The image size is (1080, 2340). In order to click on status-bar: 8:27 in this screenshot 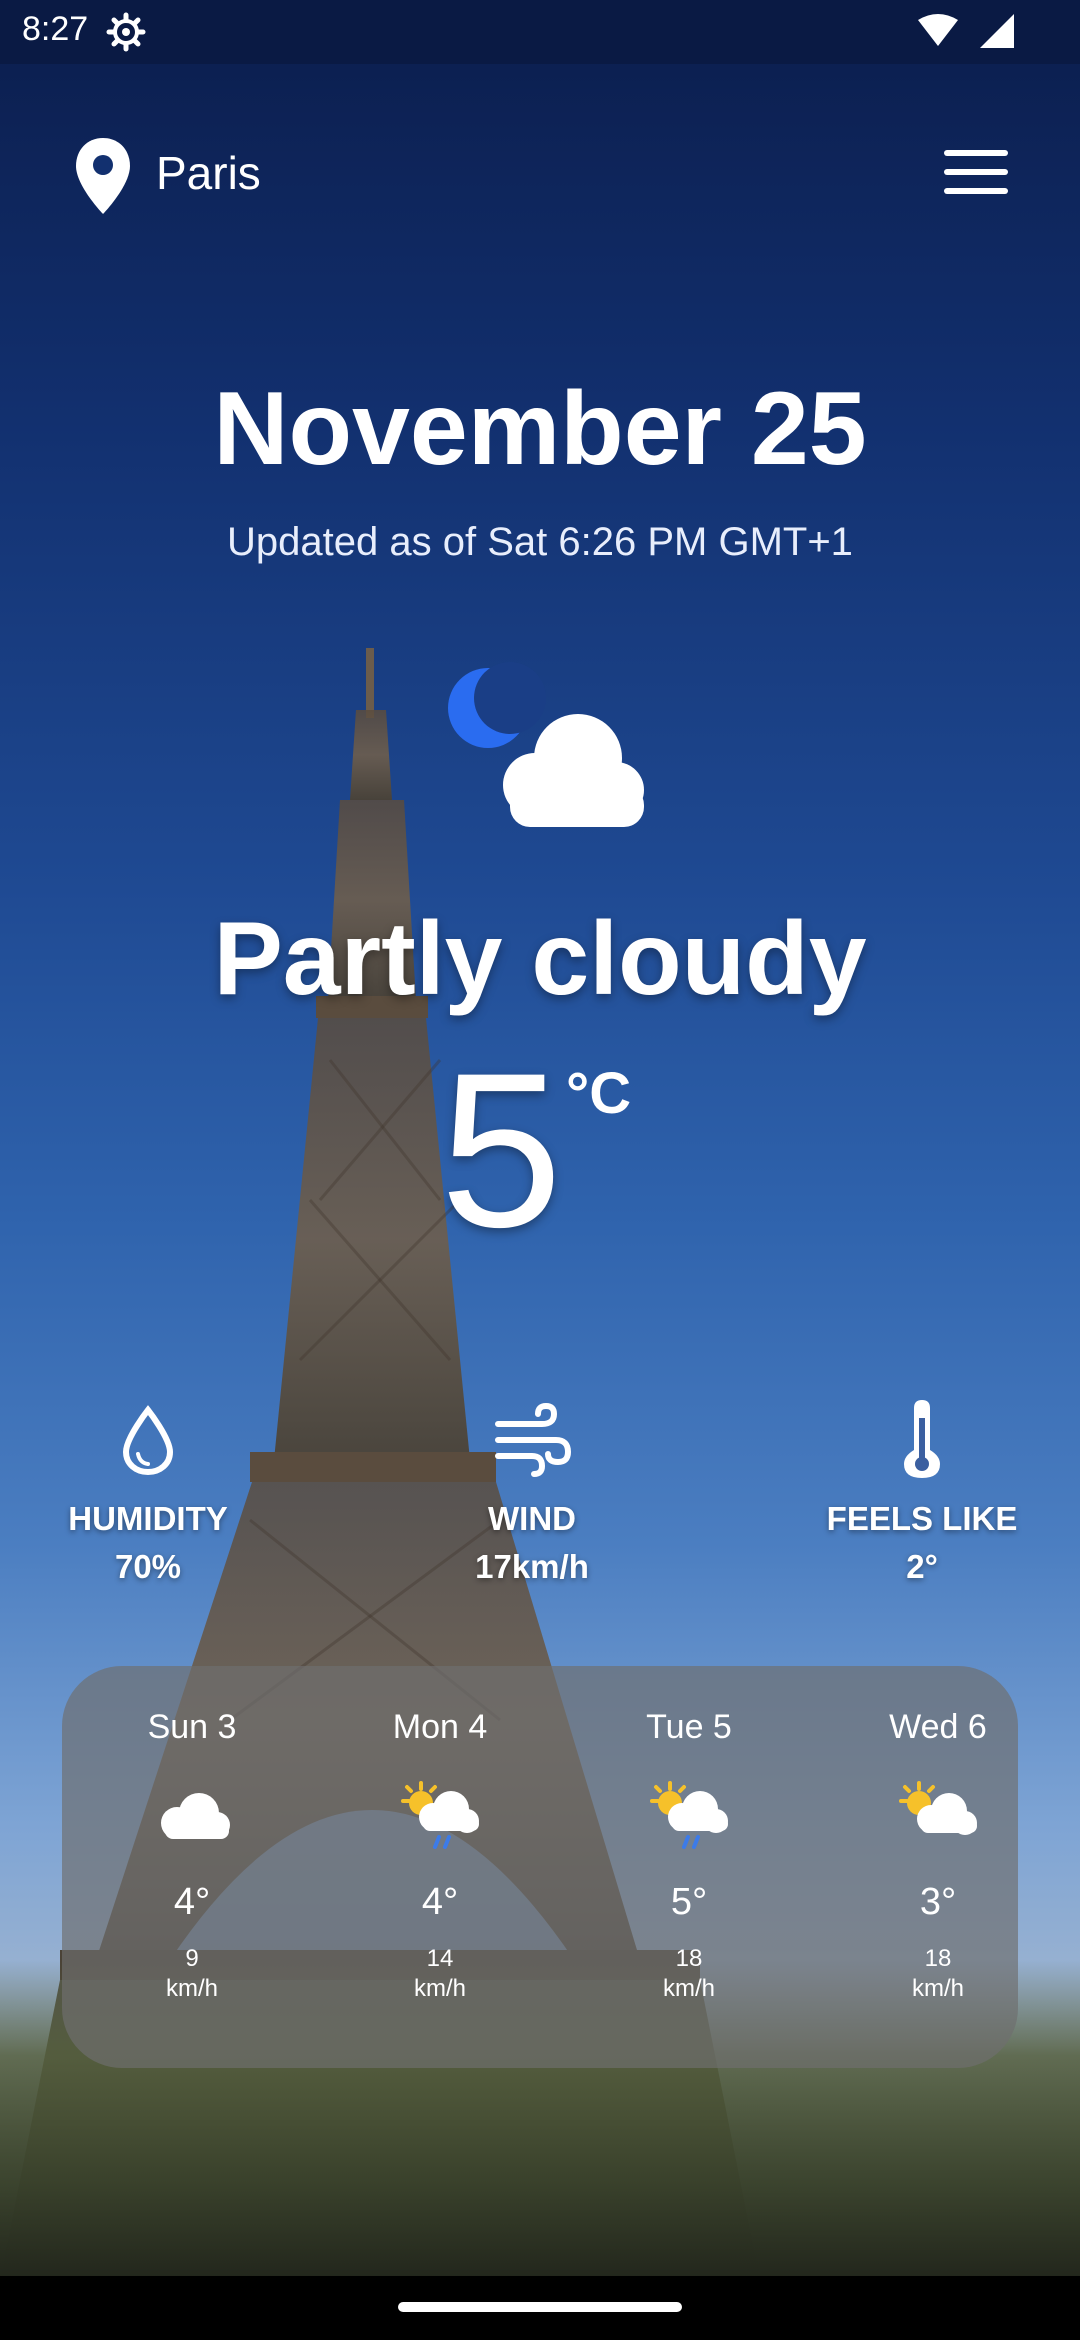, I will do `click(540, 32)`.